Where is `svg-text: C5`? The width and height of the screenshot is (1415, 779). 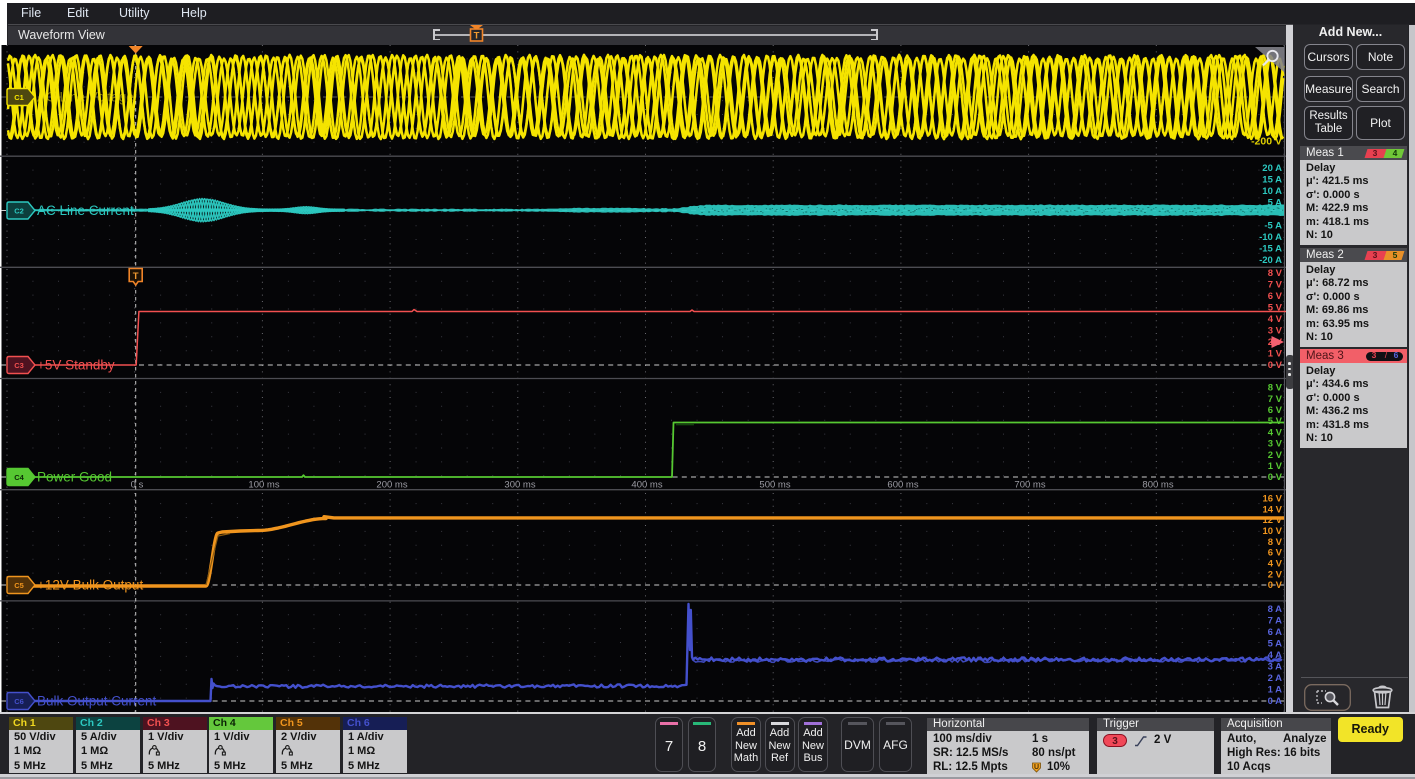 svg-text: C5 is located at coordinates (19, 585).